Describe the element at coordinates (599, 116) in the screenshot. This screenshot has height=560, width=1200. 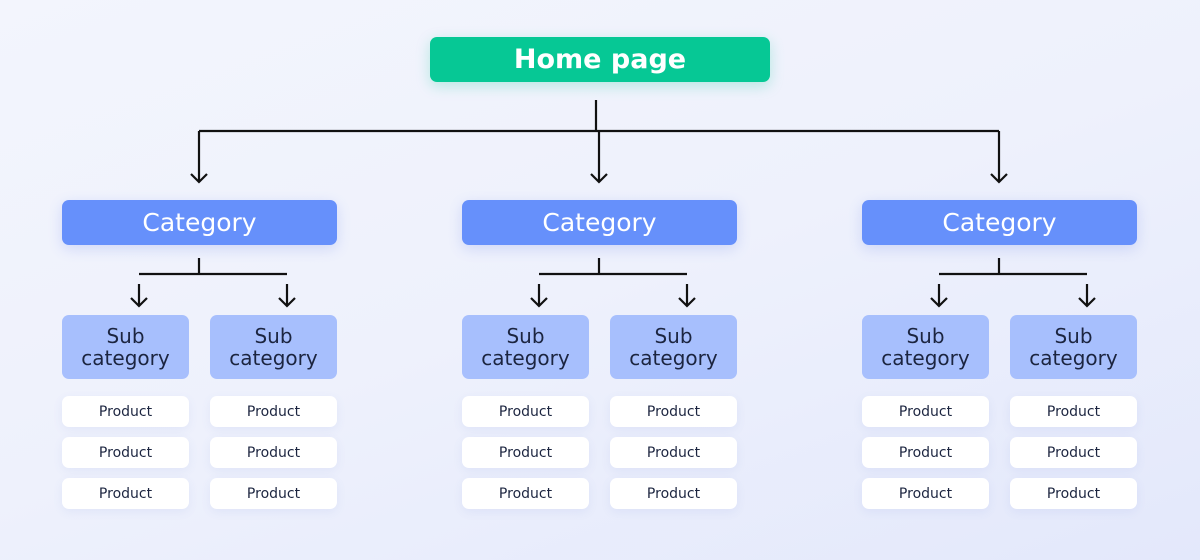
I see `root-connector` at that location.